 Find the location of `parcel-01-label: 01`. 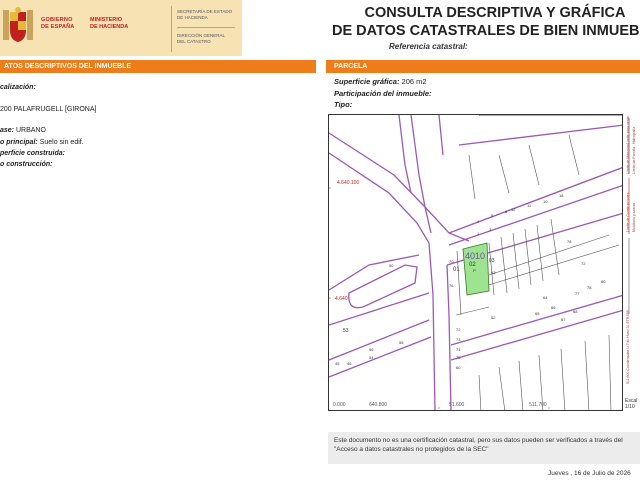

parcel-01-label: 01 is located at coordinates (456, 270).